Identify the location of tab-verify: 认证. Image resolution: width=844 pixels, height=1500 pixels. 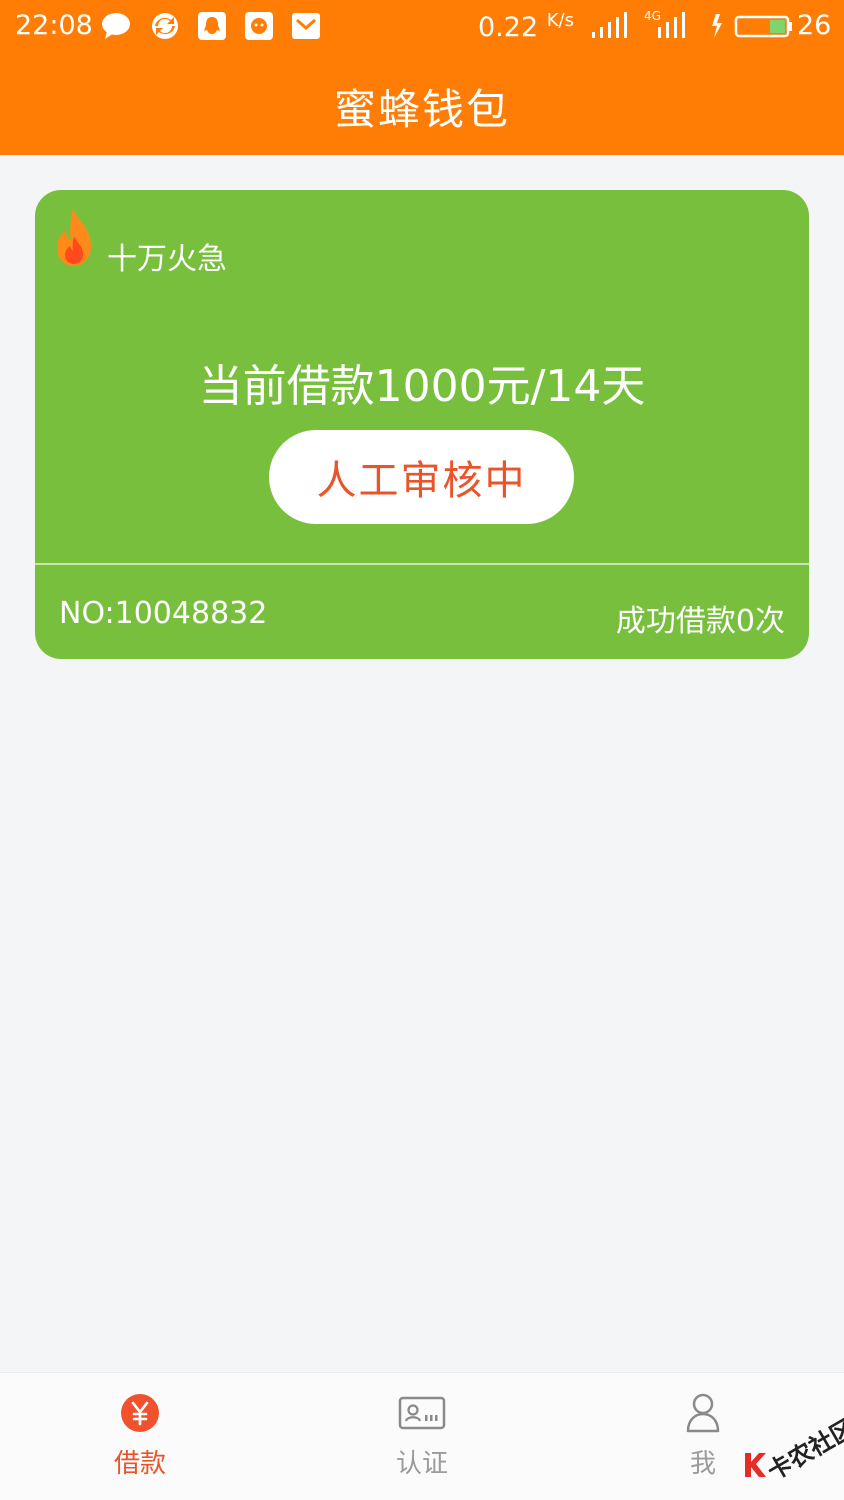
(422, 1436).